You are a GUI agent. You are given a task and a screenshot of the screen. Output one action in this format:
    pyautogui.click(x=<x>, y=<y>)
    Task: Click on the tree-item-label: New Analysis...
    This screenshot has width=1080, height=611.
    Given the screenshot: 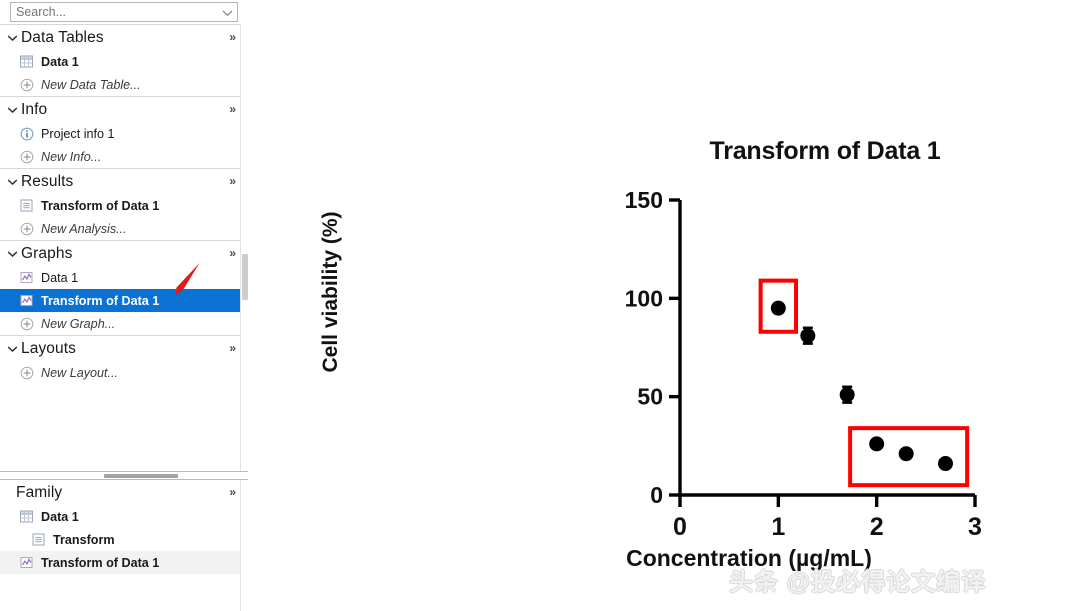 What is the action you would take?
    pyautogui.click(x=84, y=228)
    